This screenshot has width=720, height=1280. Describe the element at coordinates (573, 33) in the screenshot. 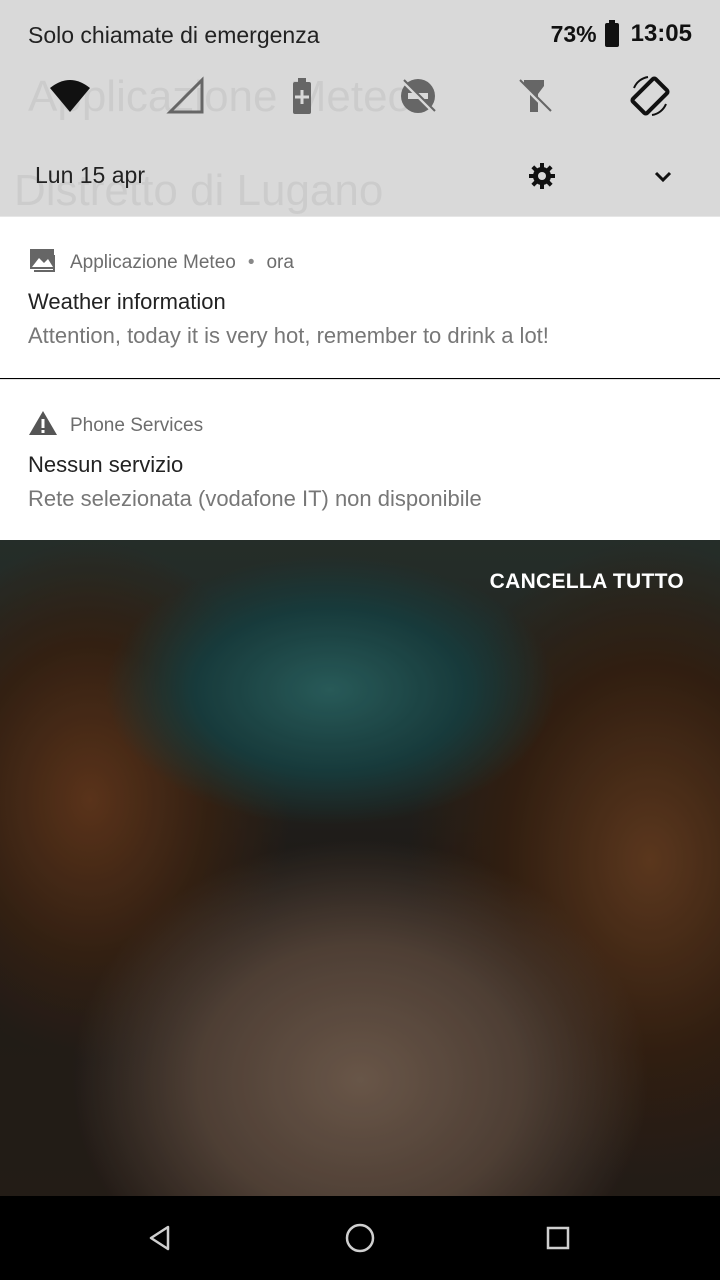

I see `battery-percent: 73%` at that location.